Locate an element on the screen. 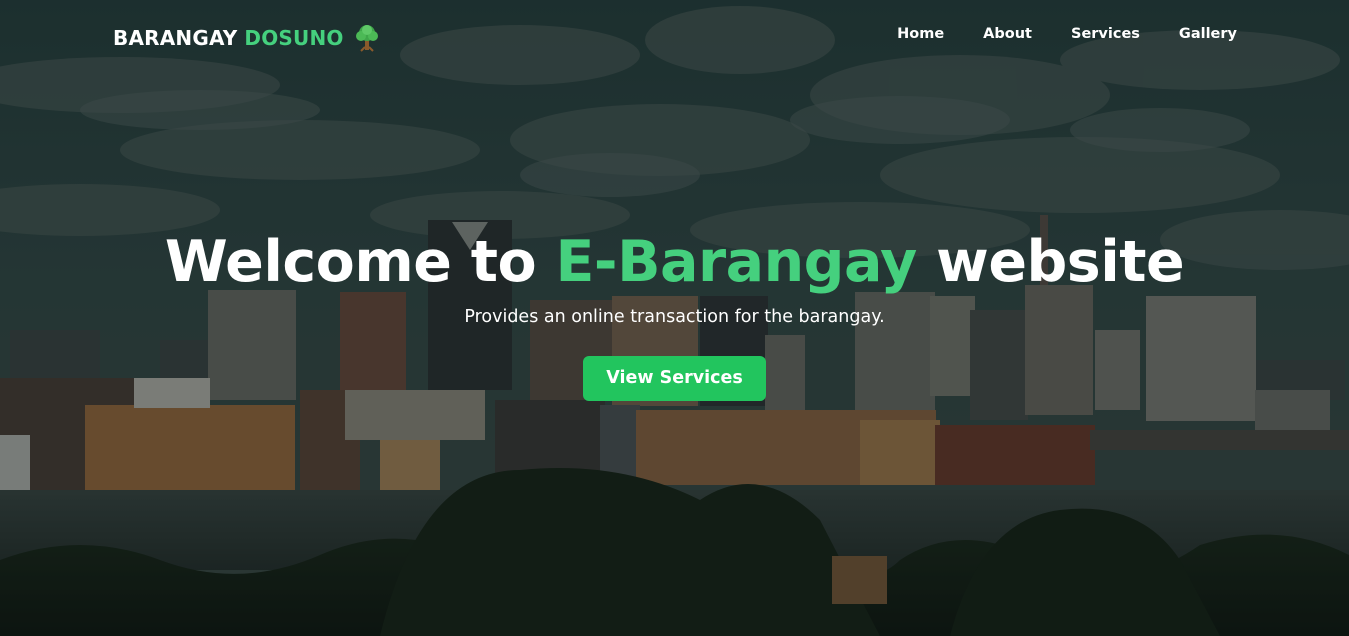  nav-link-about: About is located at coordinates (1007, 34).